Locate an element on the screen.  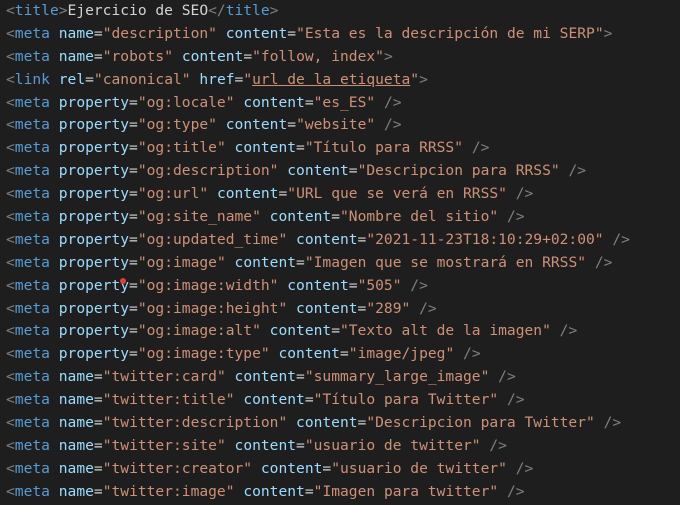
tag-end: > is located at coordinates (608, 33).